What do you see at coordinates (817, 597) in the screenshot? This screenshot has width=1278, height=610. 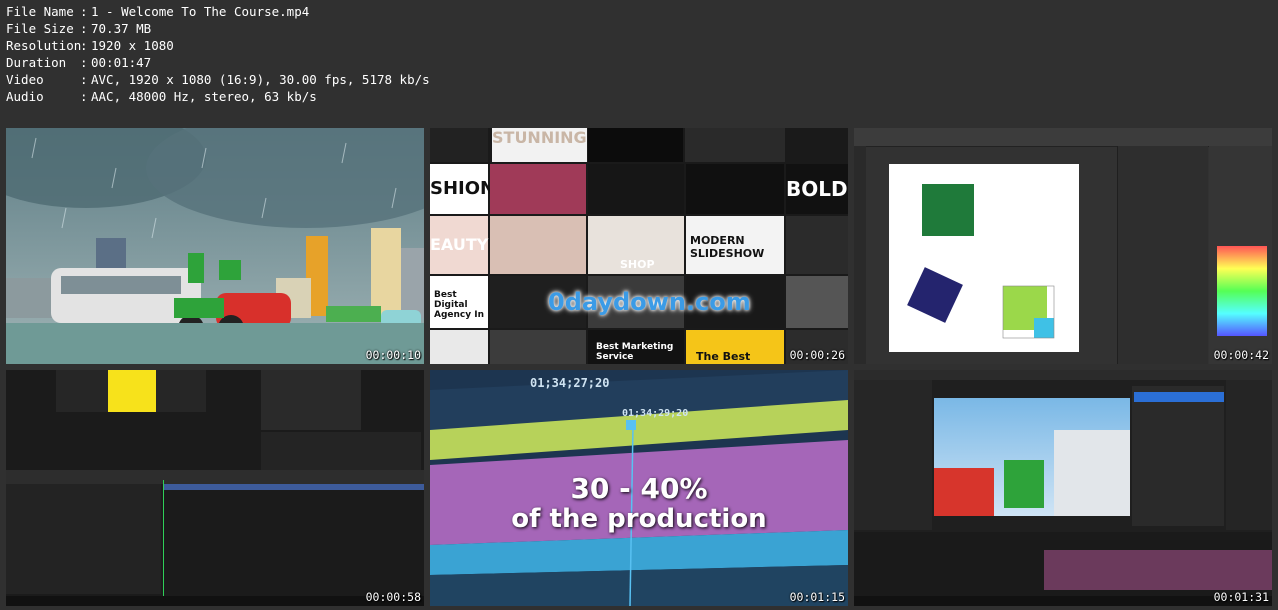 I see `thumbnail-timestamp: 00:01:15` at bounding box center [817, 597].